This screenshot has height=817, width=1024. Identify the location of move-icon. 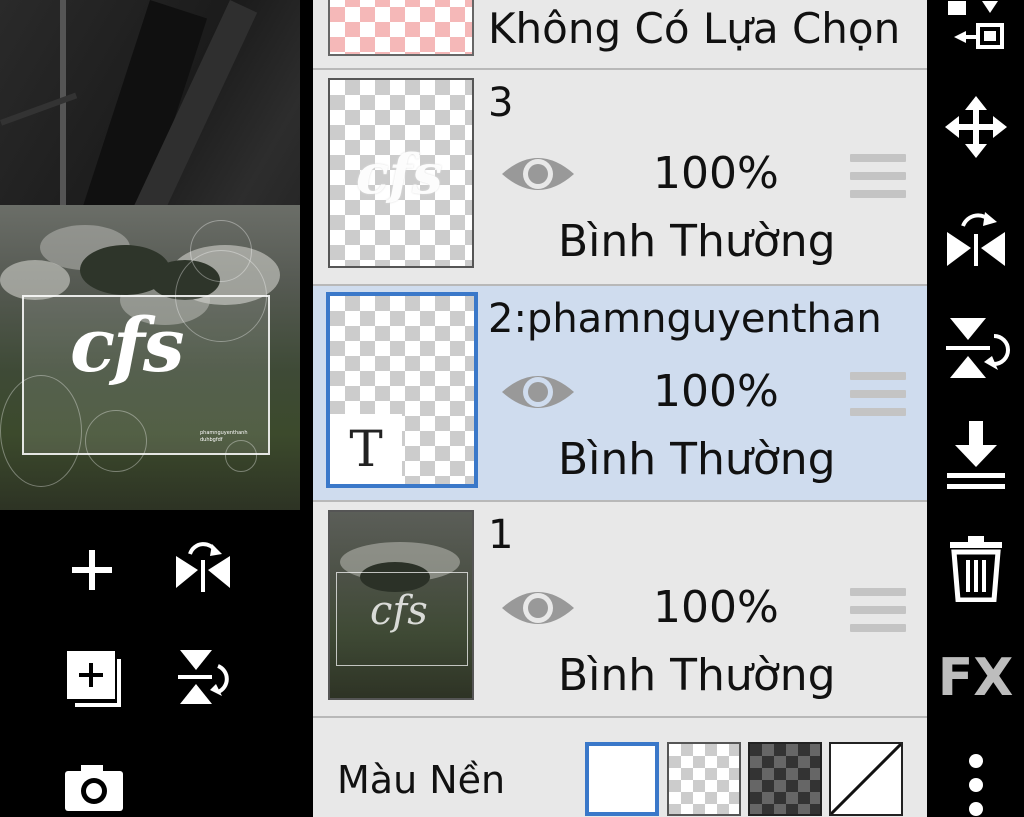
(975, 127).